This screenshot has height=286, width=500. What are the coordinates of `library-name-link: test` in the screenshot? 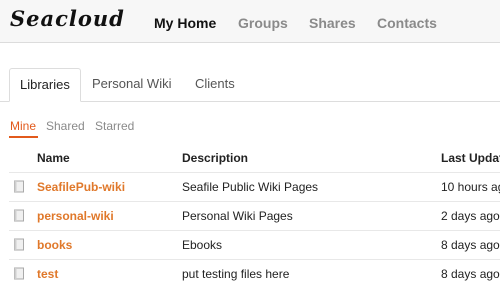 It's located at (47, 274).